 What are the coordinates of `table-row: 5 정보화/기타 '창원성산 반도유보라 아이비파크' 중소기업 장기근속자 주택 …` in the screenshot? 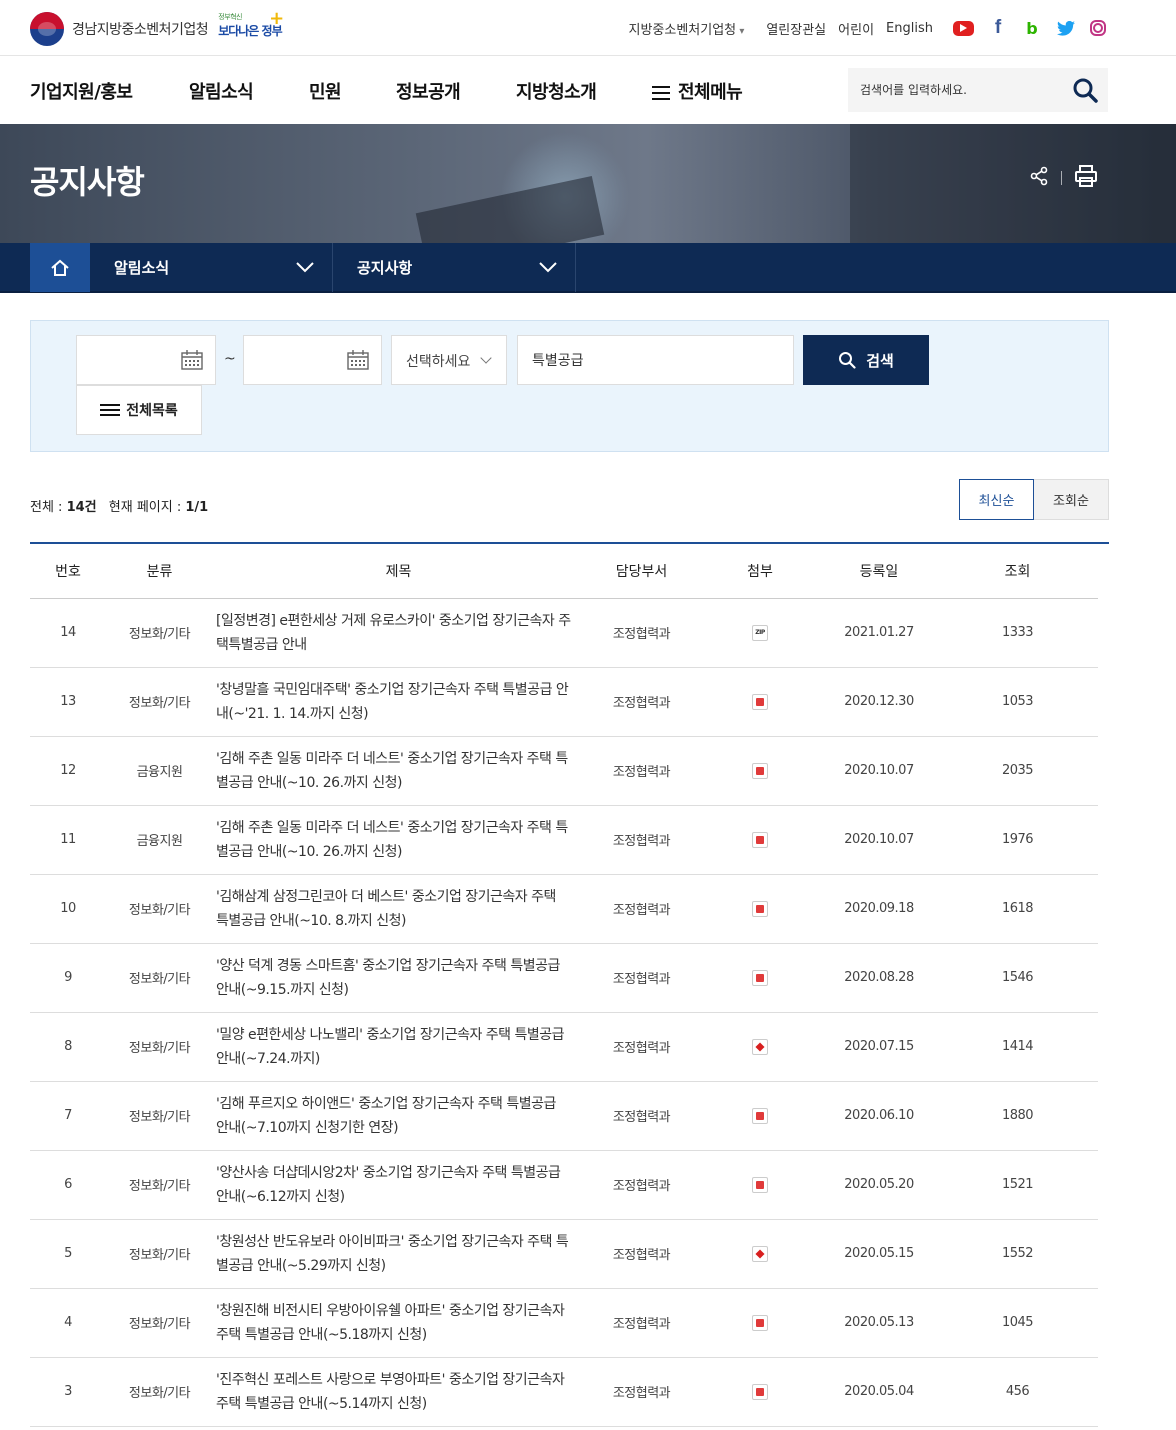 It's located at (564, 1254).